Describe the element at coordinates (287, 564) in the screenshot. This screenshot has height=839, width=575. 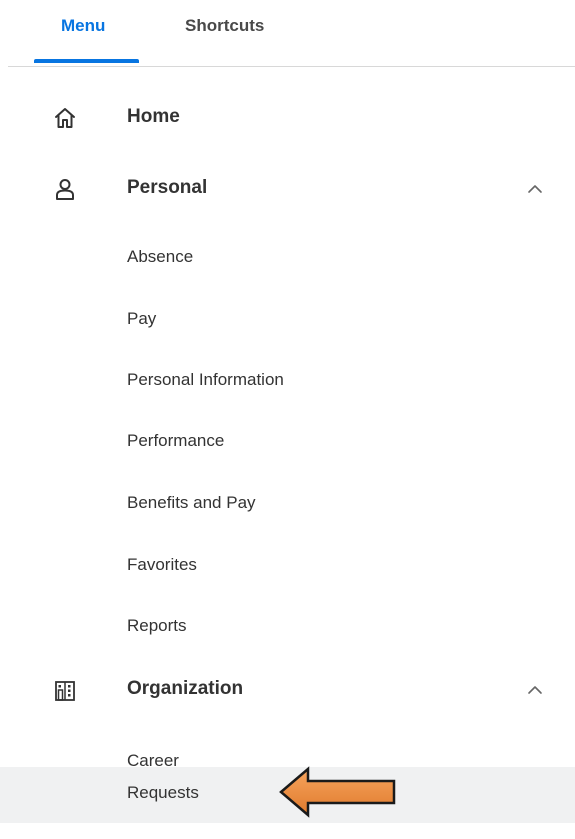
I see `menu-item-favorites: Favorites` at that location.